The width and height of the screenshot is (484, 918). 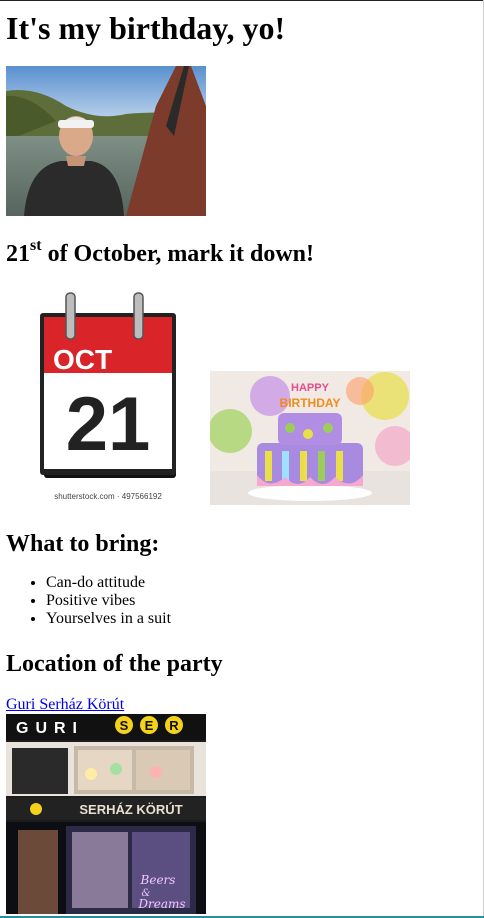 What do you see at coordinates (108, 601) in the screenshot?
I see `bring-list-item: Positive vibes` at bounding box center [108, 601].